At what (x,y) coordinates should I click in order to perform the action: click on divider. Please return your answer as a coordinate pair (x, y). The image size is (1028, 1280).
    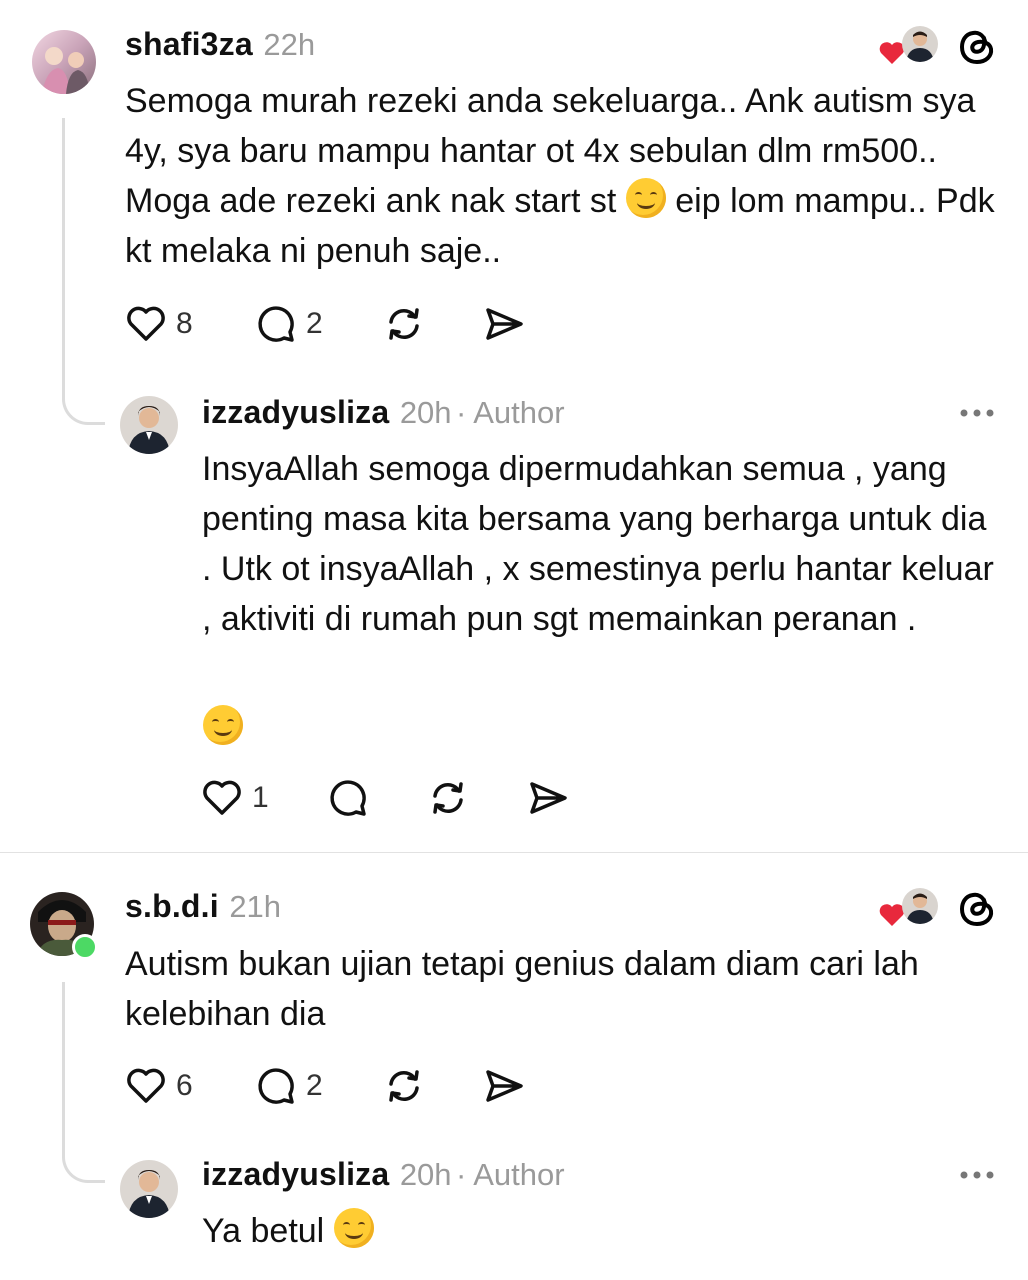
    Looking at the image, I should click on (514, 852).